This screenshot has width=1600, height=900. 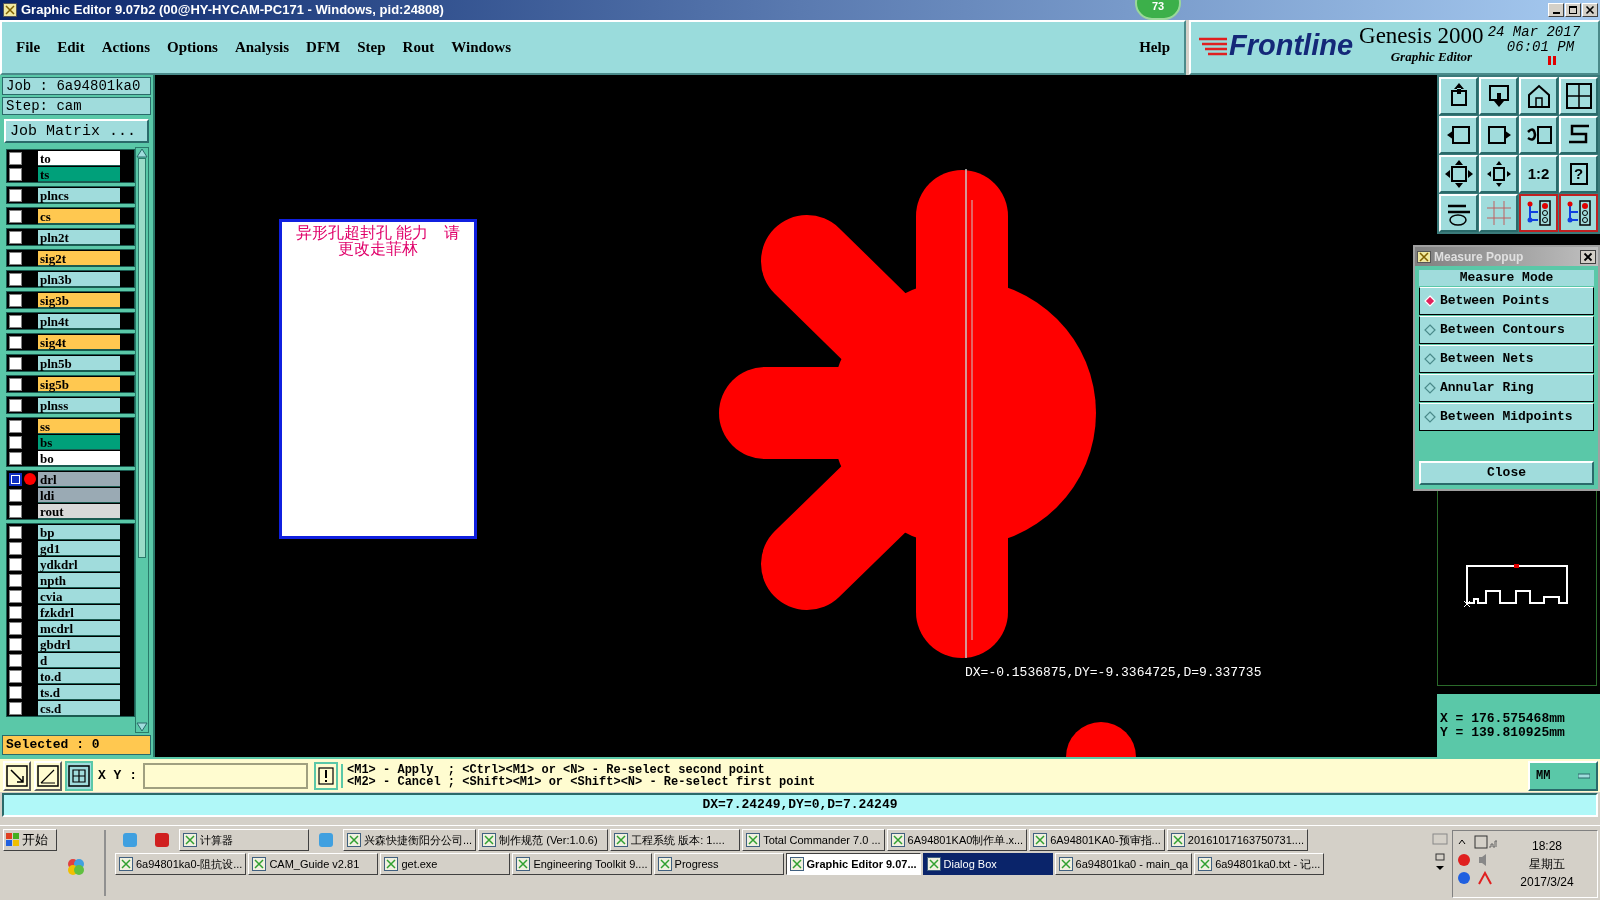 What do you see at coordinates (79, 676) in the screenshot?
I see `layer-name: to.d` at bounding box center [79, 676].